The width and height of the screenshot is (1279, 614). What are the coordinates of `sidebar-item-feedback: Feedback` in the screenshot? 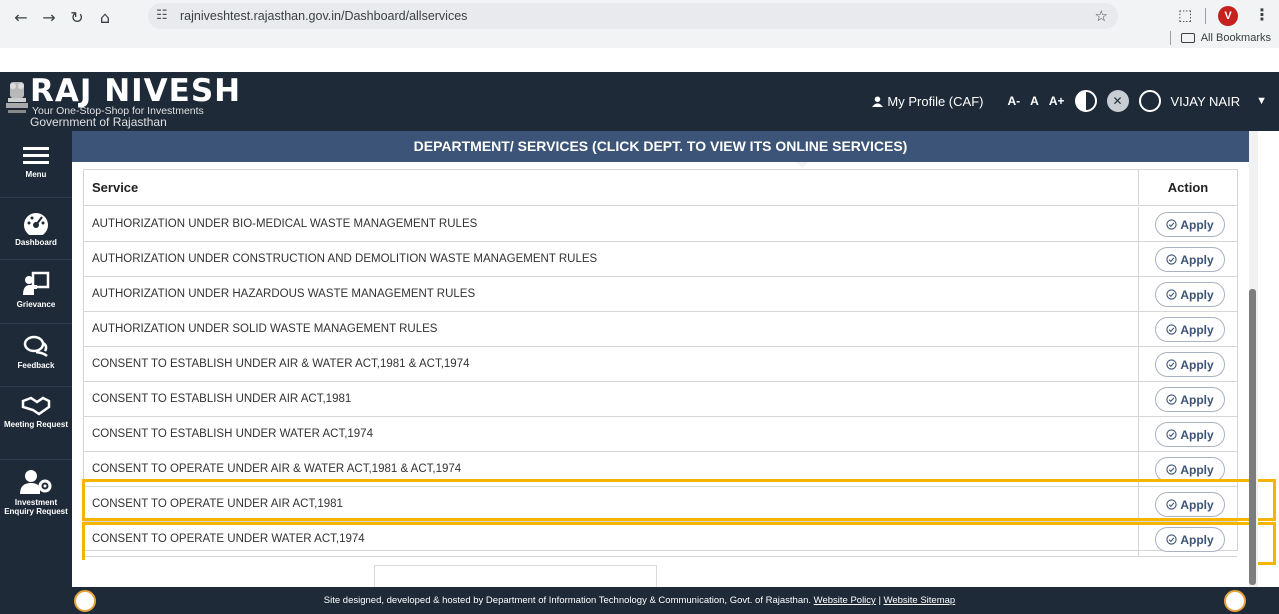 It's located at (36, 352).